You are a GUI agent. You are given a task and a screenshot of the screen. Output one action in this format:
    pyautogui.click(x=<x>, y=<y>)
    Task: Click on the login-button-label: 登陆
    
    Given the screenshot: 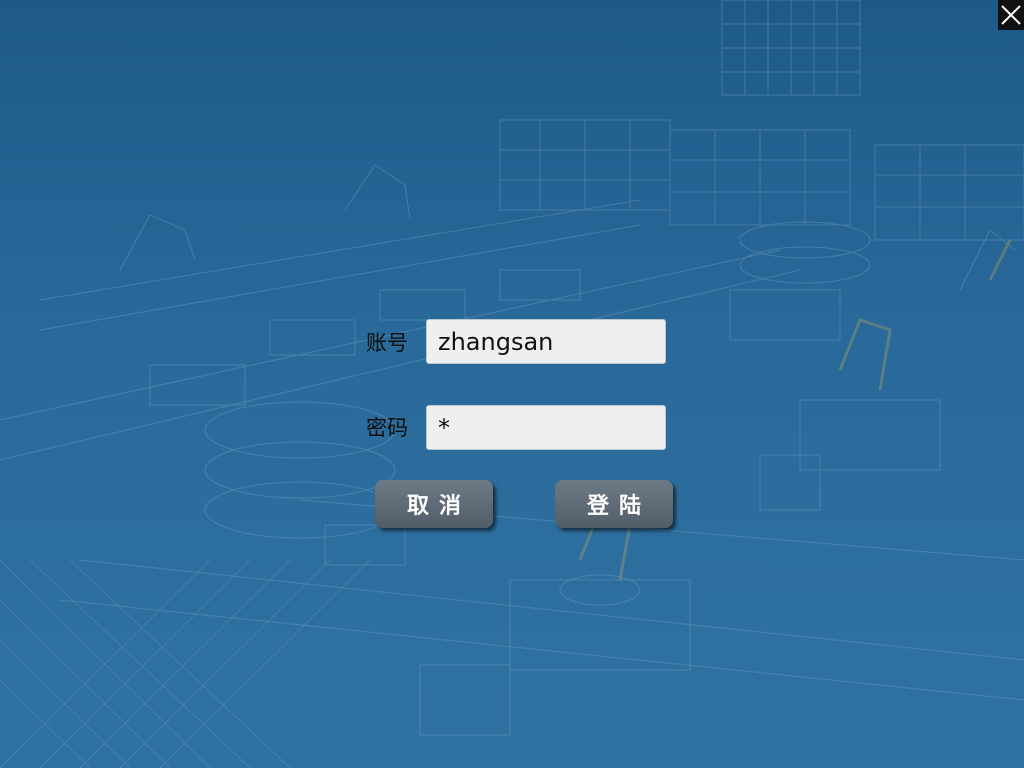 What is the action you would take?
    pyautogui.click(x=618, y=506)
    